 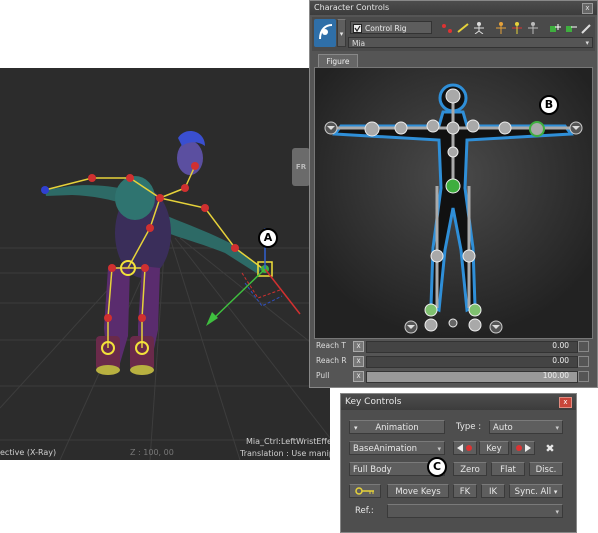 What do you see at coordinates (373, 402) in the screenshot?
I see `window-title: Key Controls` at bounding box center [373, 402].